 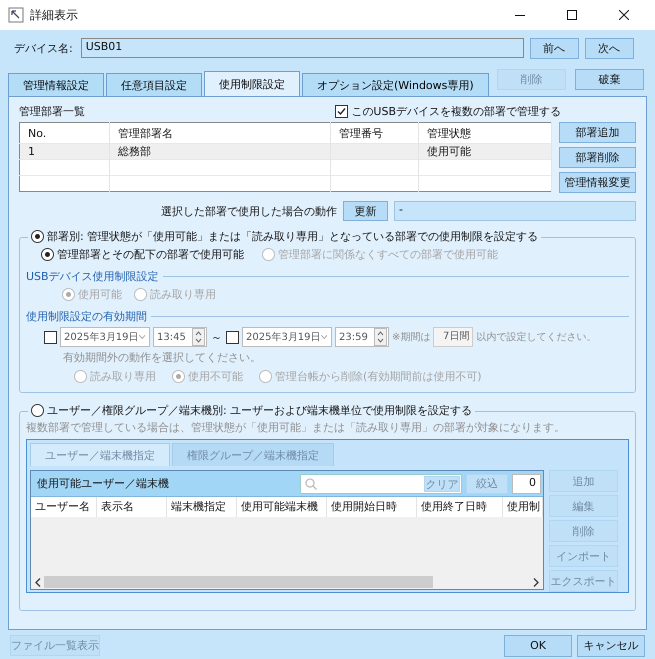 I want to click on column-header: ユーザー名, so click(x=64, y=507).